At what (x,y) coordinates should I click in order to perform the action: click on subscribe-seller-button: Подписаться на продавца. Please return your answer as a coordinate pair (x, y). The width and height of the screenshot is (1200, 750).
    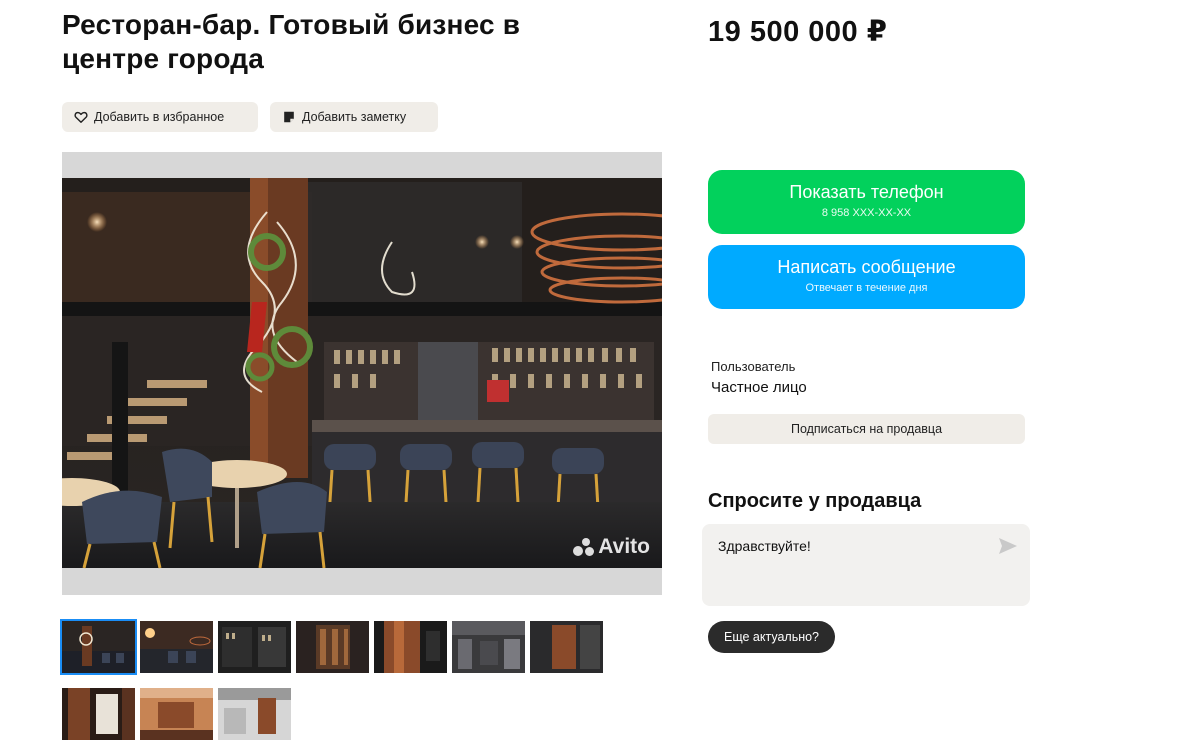
    Looking at the image, I should click on (866, 429).